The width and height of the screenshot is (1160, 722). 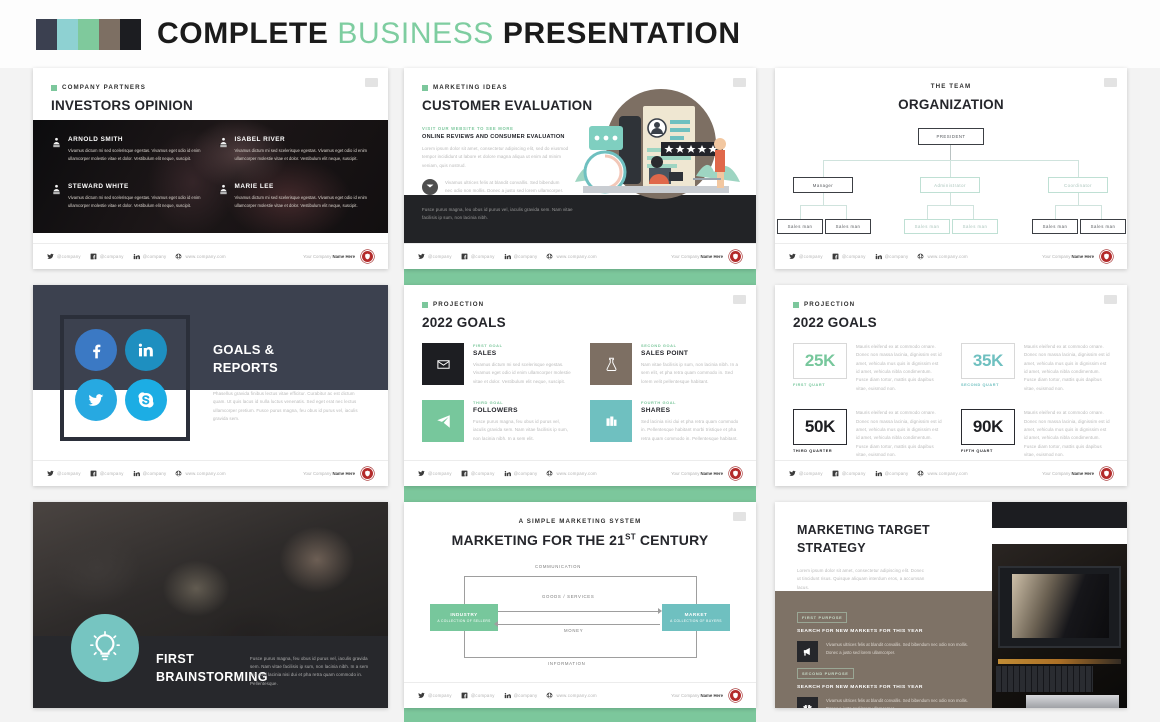 What do you see at coordinates (1082, 473) in the screenshot?
I see `footer-brand-name: Name Here` at bounding box center [1082, 473].